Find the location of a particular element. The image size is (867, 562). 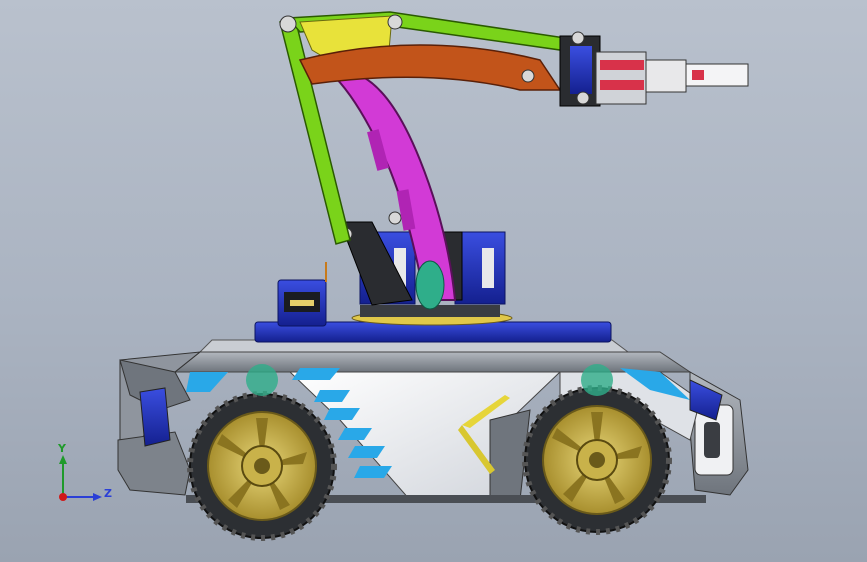

z-axis-label: Z is located at coordinates (108, 493).